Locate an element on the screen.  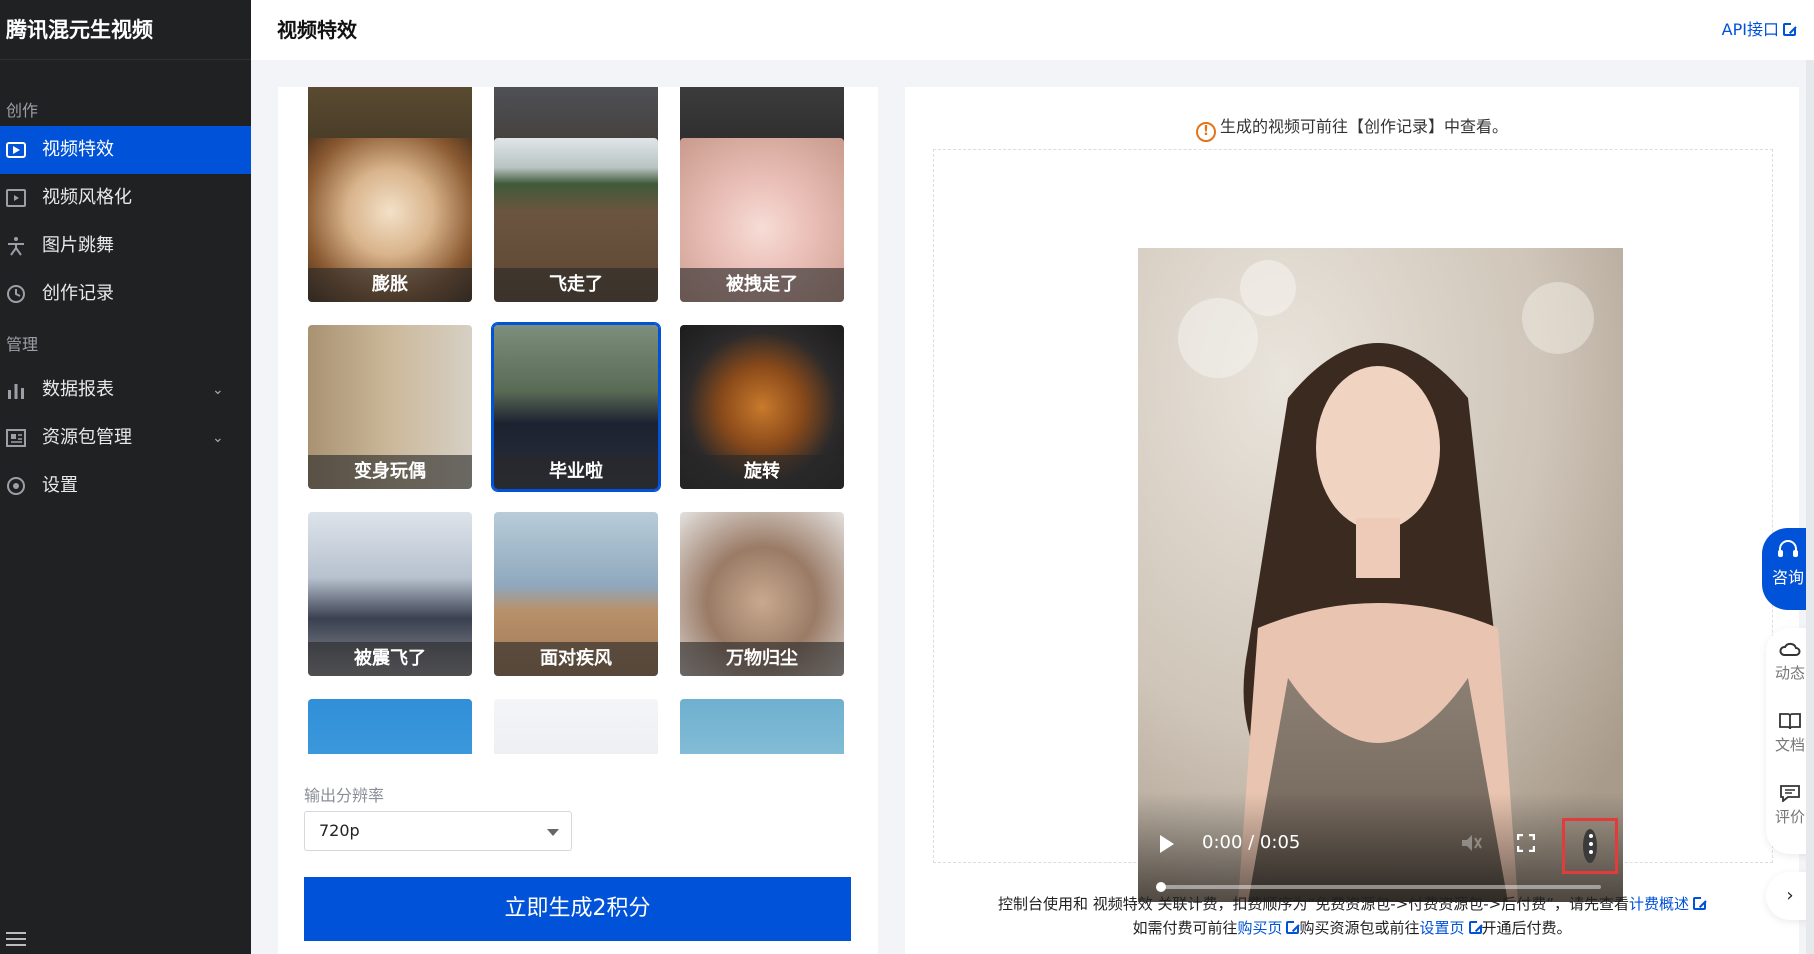
sidebar-item-settings: 设置 is located at coordinates (125, 486).